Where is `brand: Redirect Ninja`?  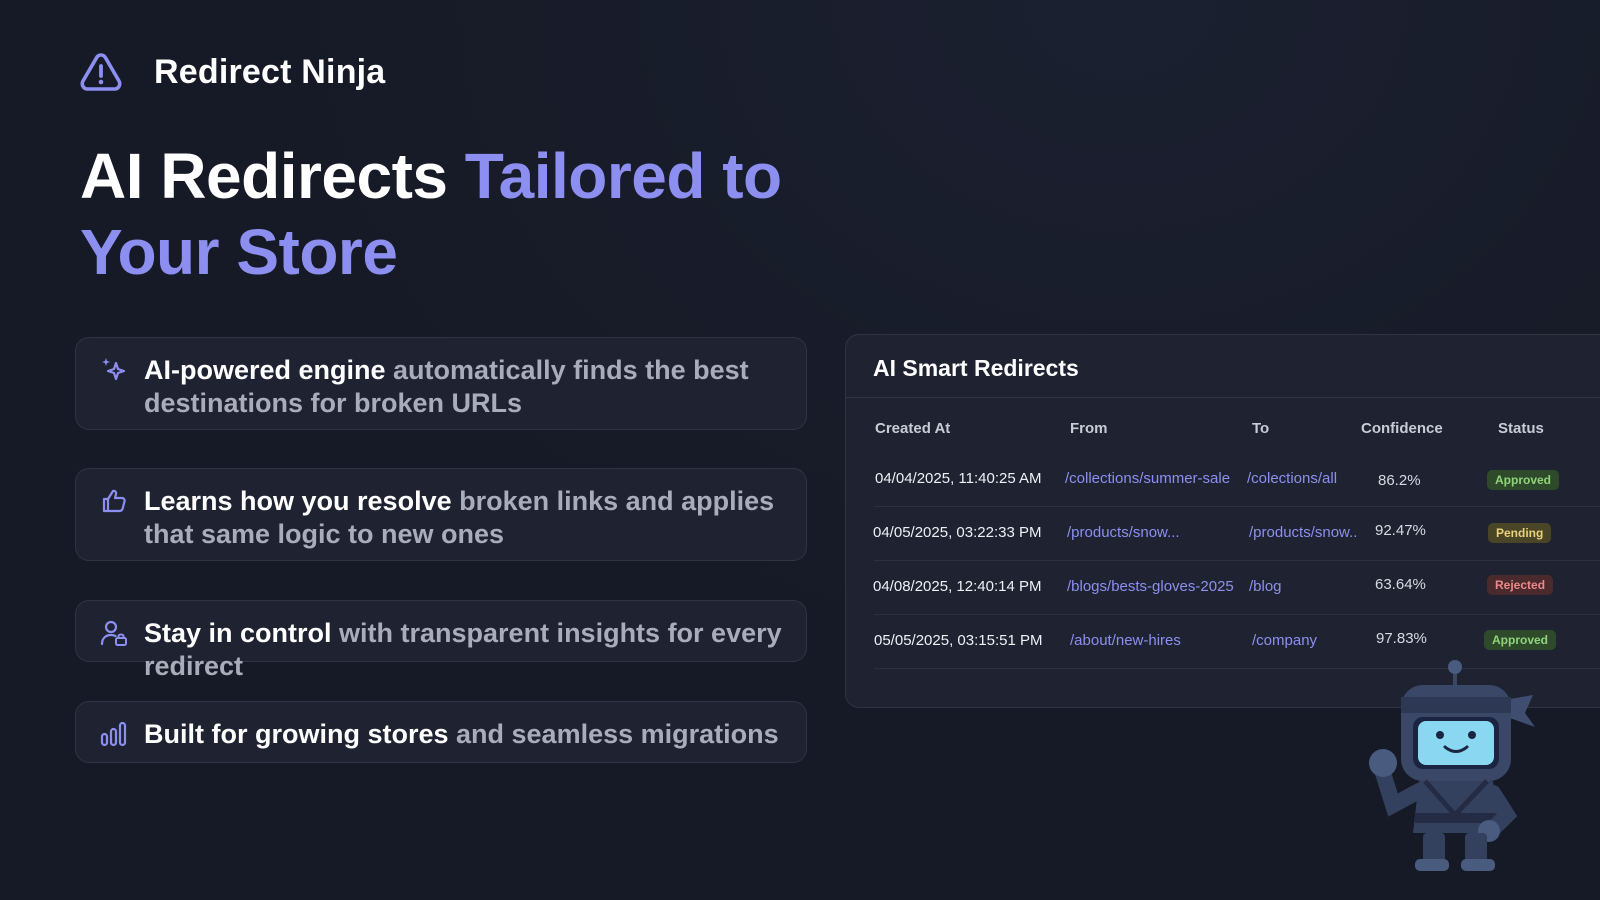
brand: Redirect Ninja is located at coordinates (231, 72).